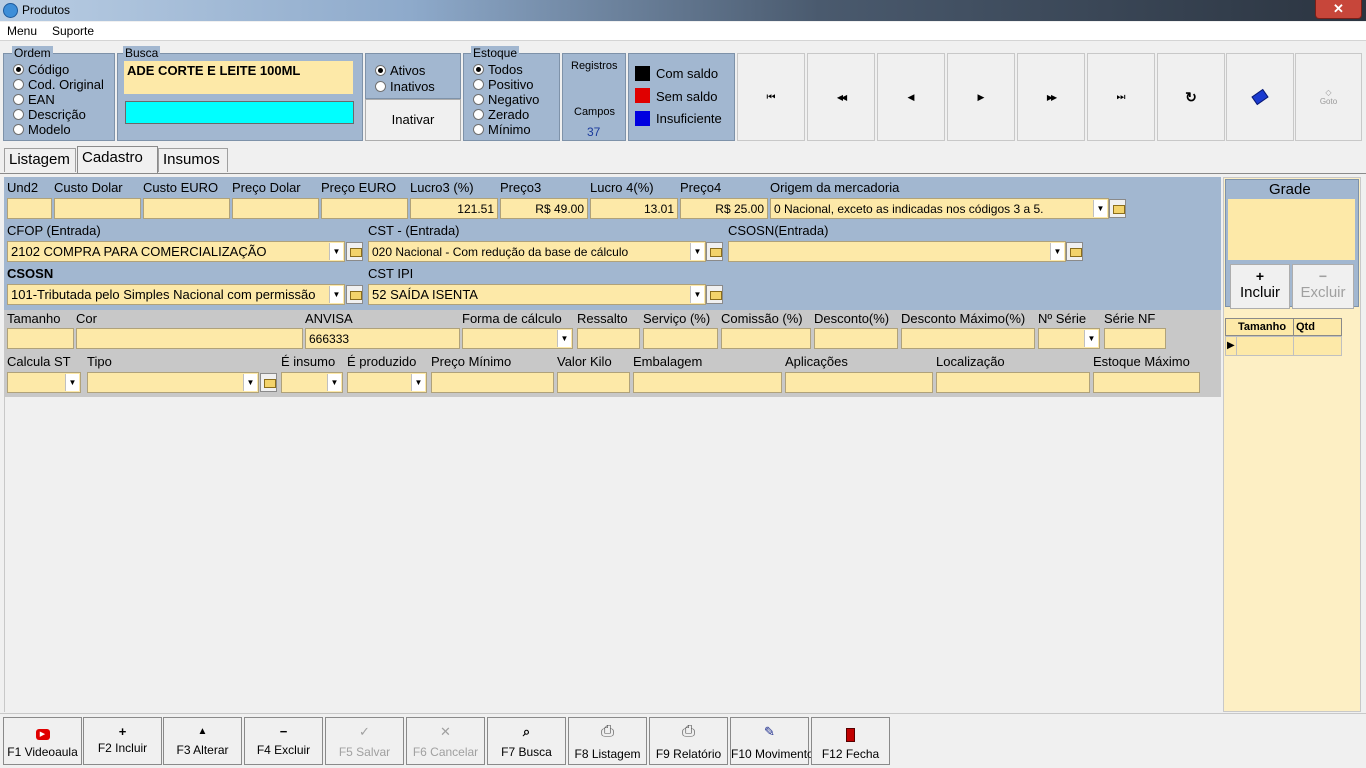 This screenshot has width=1366, height=768. What do you see at coordinates (117, 159) in the screenshot?
I see `tab-cadastro: Cadastro` at bounding box center [117, 159].